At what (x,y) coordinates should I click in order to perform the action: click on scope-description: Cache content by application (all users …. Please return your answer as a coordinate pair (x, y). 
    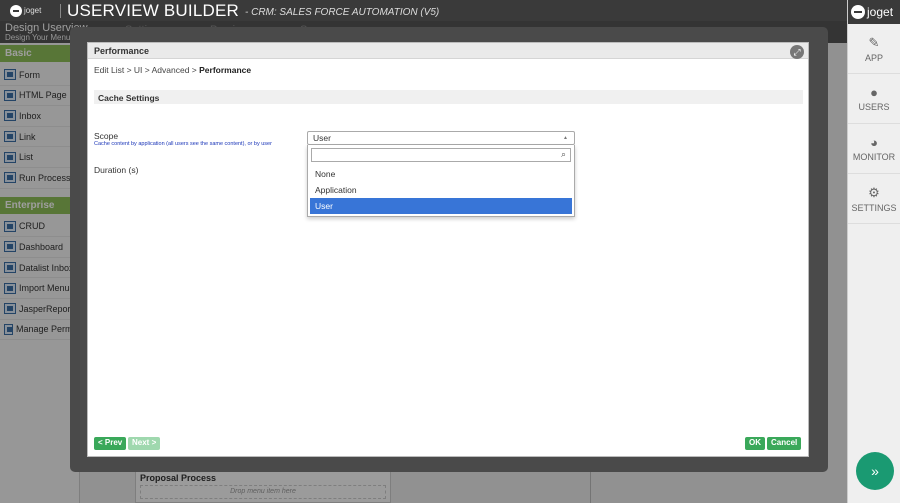
    Looking at the image, I should click on (183, 144).